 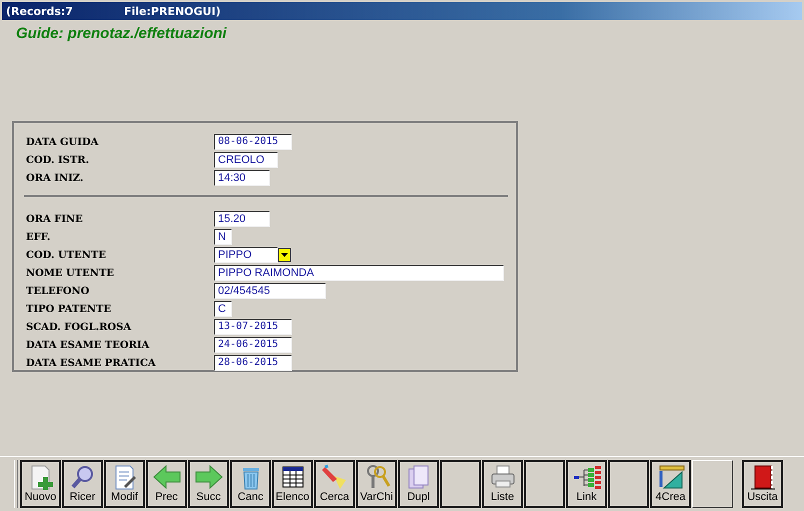 What do you see at coordinates (587, 477) in the screenshot?
I see `tree-icon` at bounding box center [587, 477].